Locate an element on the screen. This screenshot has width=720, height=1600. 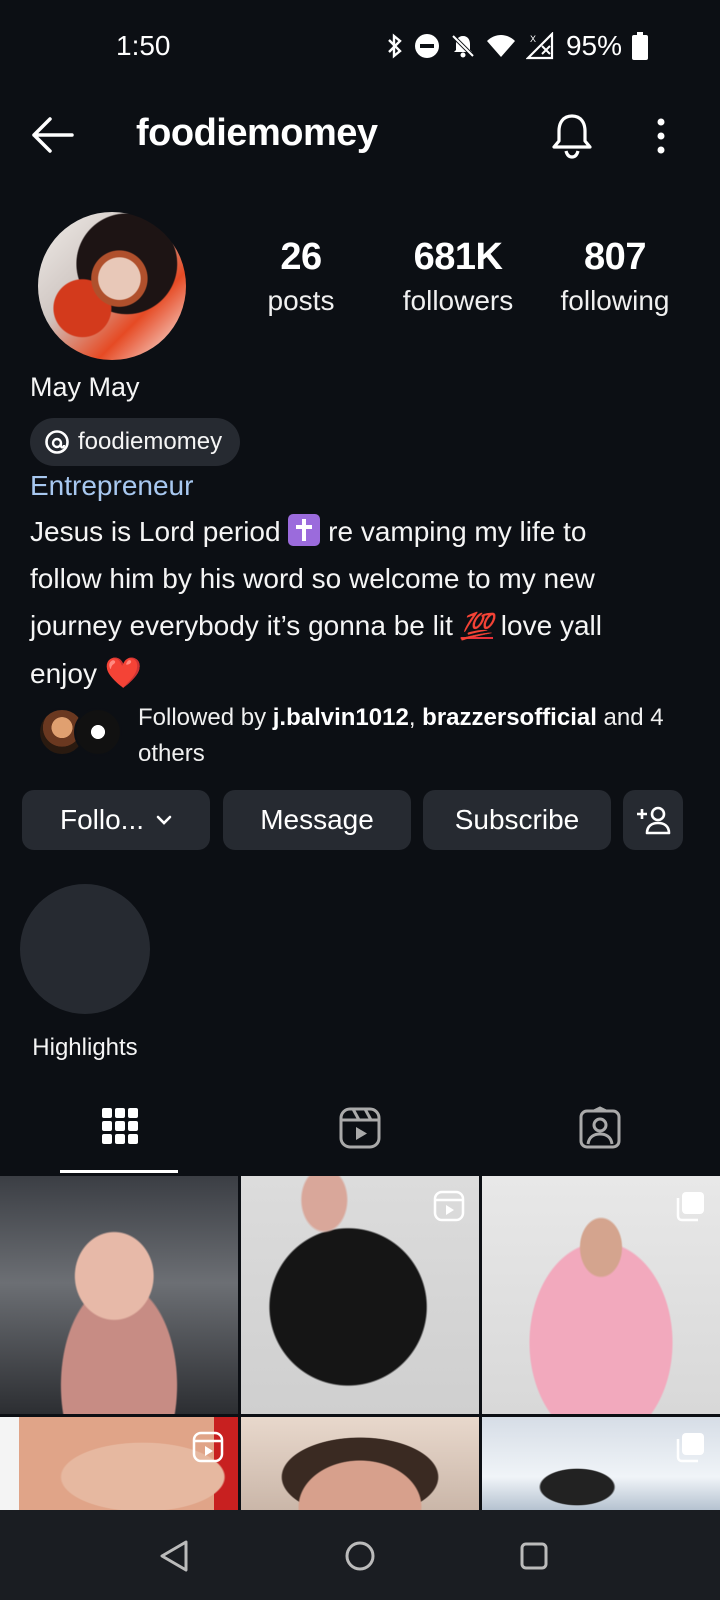
grid-icon is located at coordinates (120, 1126).